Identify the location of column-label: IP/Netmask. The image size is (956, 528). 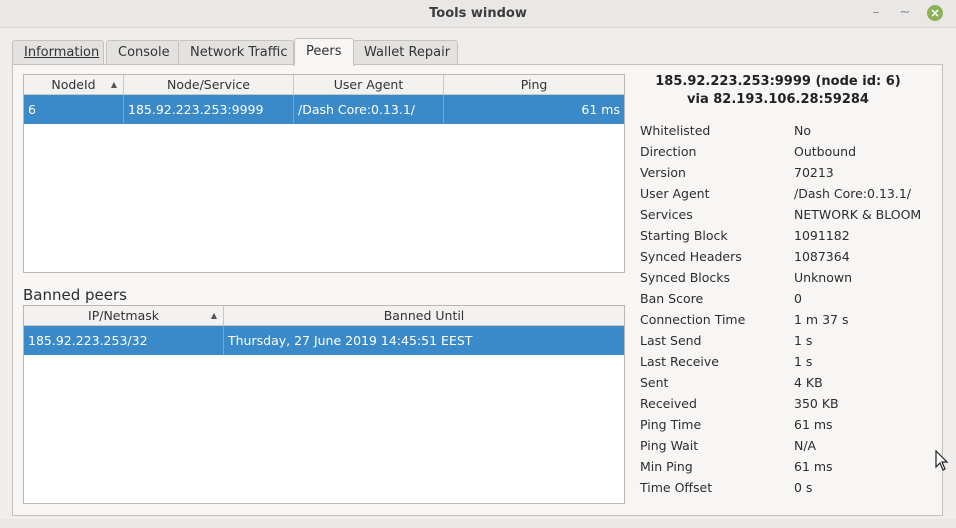
(123, 315).